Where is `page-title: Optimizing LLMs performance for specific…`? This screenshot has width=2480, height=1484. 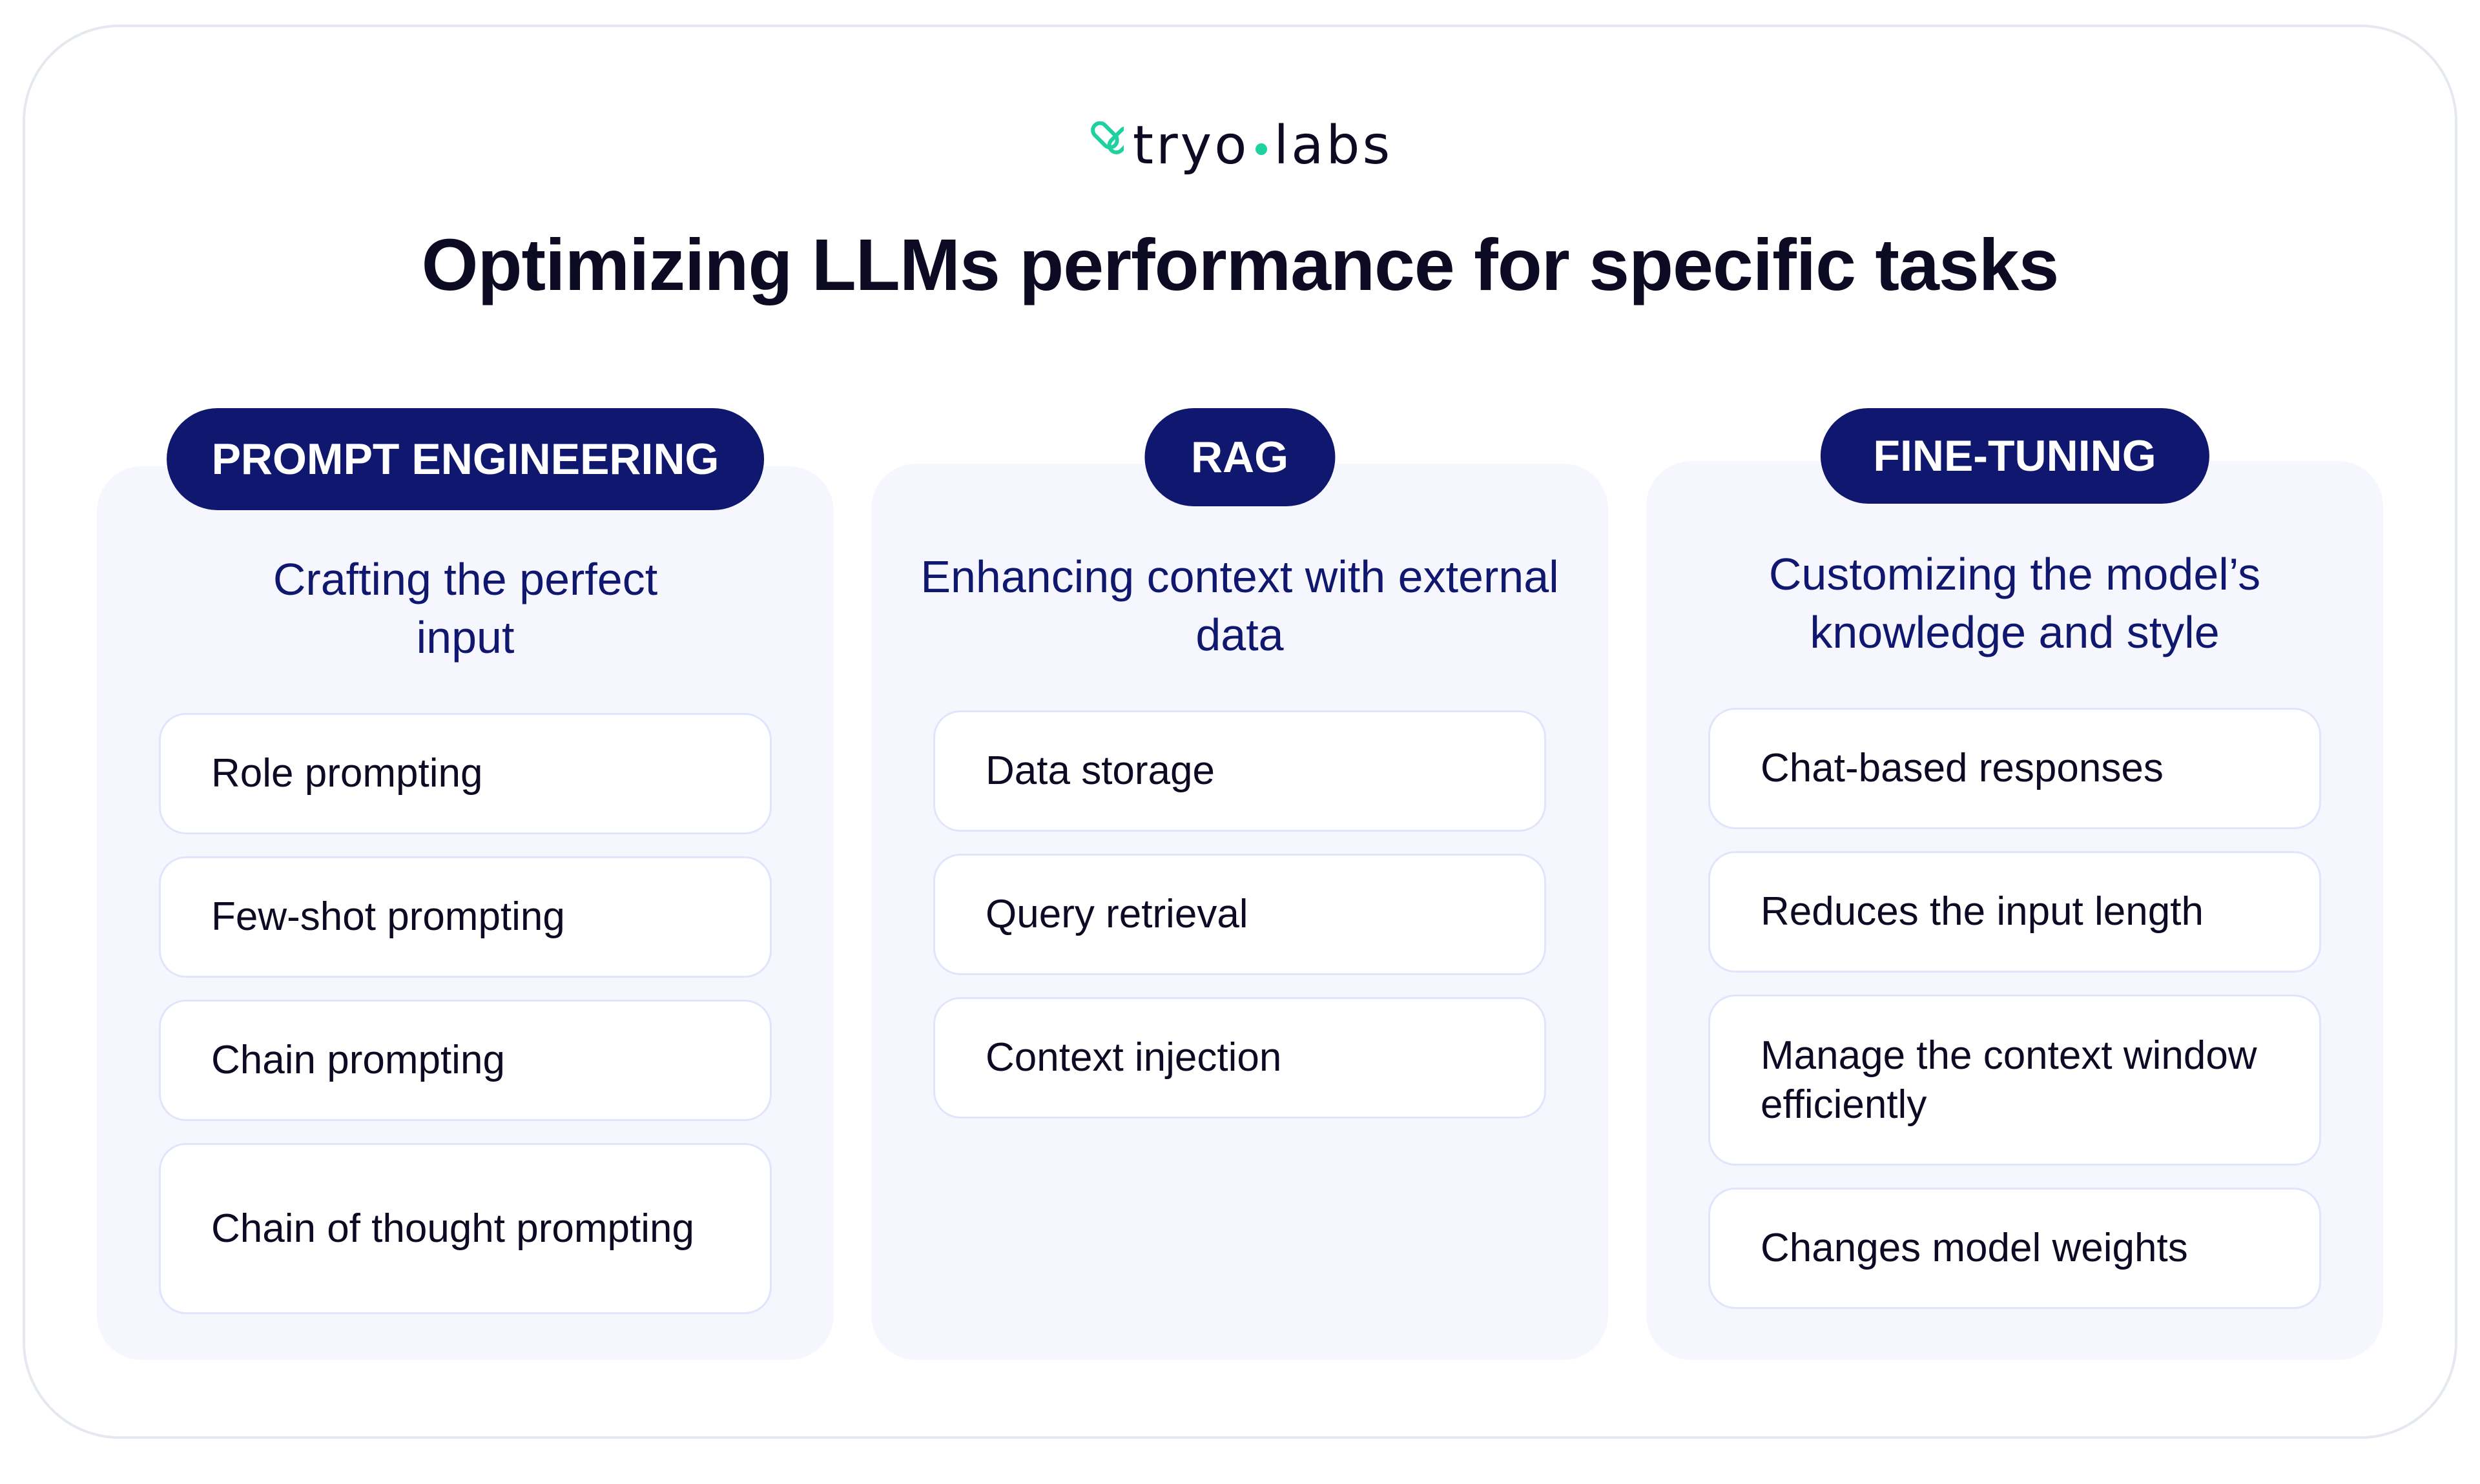 page-title: Optimizing LLMs performance for specific… is located at coordinates (1240, 264).